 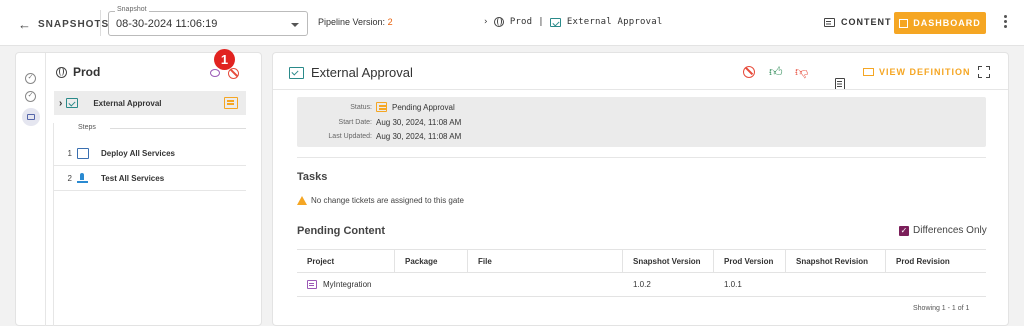 What do you see at coordinates (947, 23) in the screenshot?
I see `dashboard-label: DASHBOARD` at bounding box center [947, 23].